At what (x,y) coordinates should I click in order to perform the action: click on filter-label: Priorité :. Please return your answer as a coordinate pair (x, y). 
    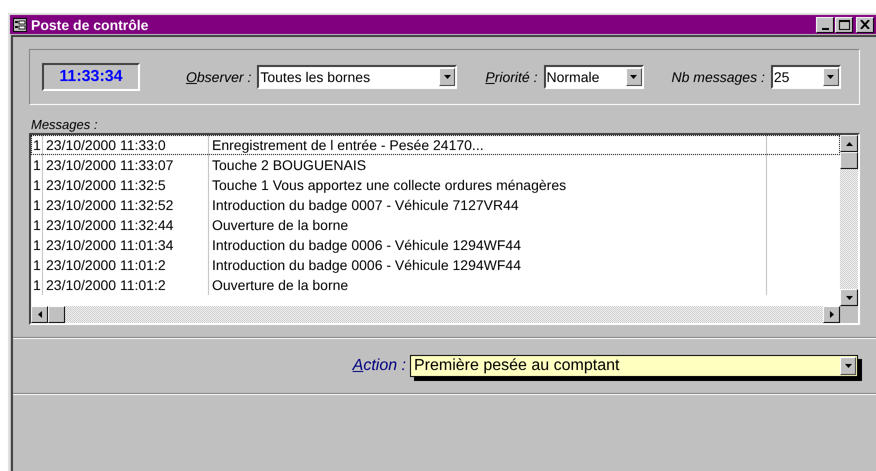
    Looking at the image, I should click on (511, 77).